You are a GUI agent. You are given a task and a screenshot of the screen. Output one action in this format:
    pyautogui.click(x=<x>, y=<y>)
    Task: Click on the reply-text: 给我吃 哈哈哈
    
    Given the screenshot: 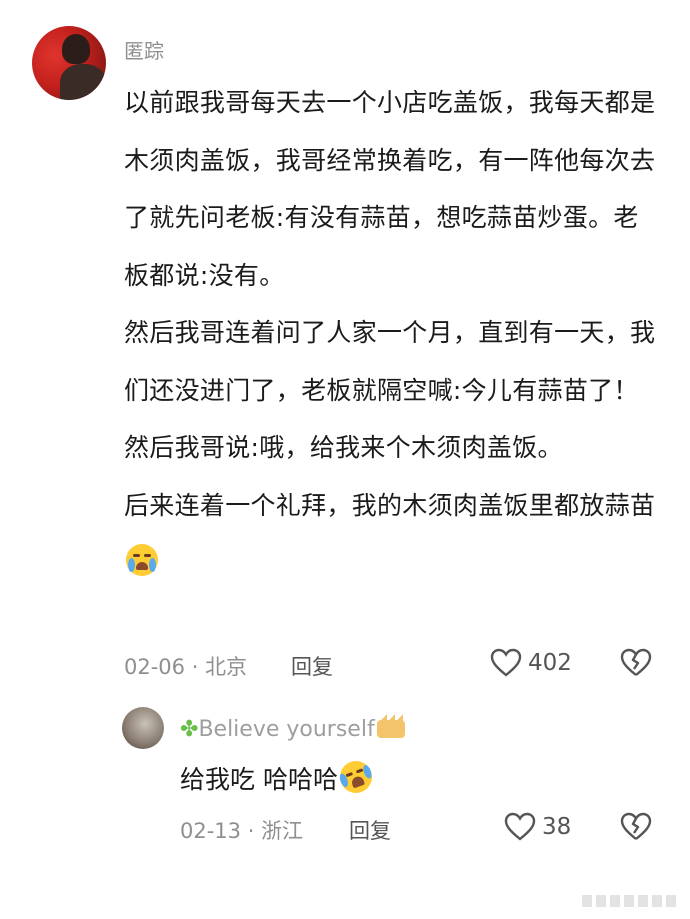 What is the action you would take?
    pyautogui.click(x=259, y=779)
    